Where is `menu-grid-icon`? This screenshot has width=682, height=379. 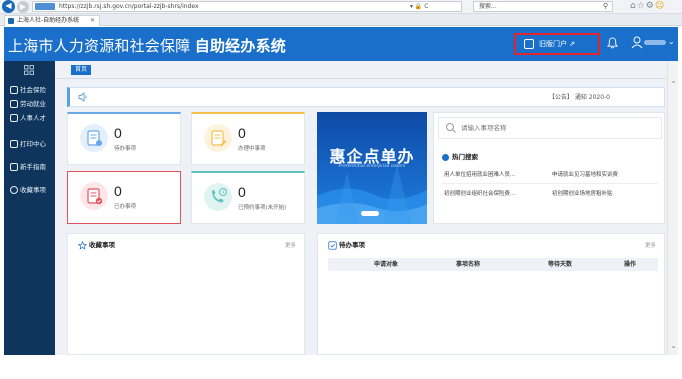
menu-grid-icon is located at coordinates (29, 70).